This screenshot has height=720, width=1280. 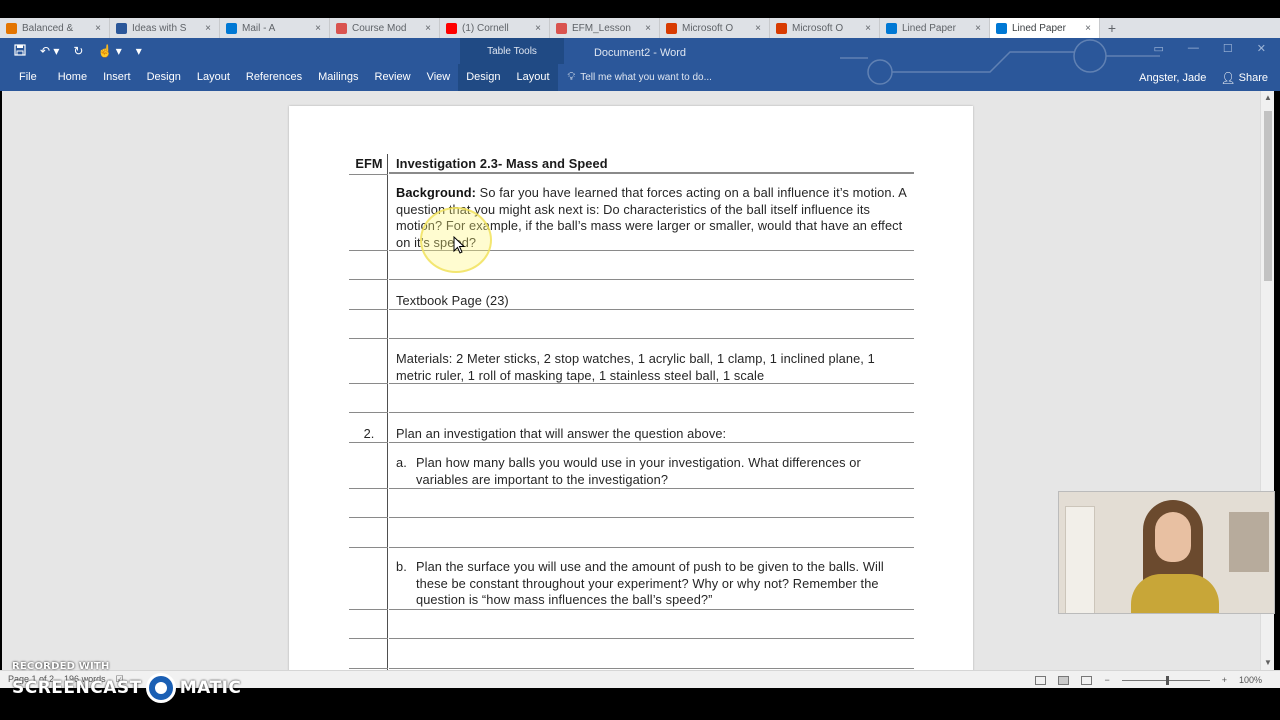 What do you see at coordinates (109, 51) in the screenshot?
I see `touch-mode-icon: ☝ ▾` at bounding box center [109, 51].